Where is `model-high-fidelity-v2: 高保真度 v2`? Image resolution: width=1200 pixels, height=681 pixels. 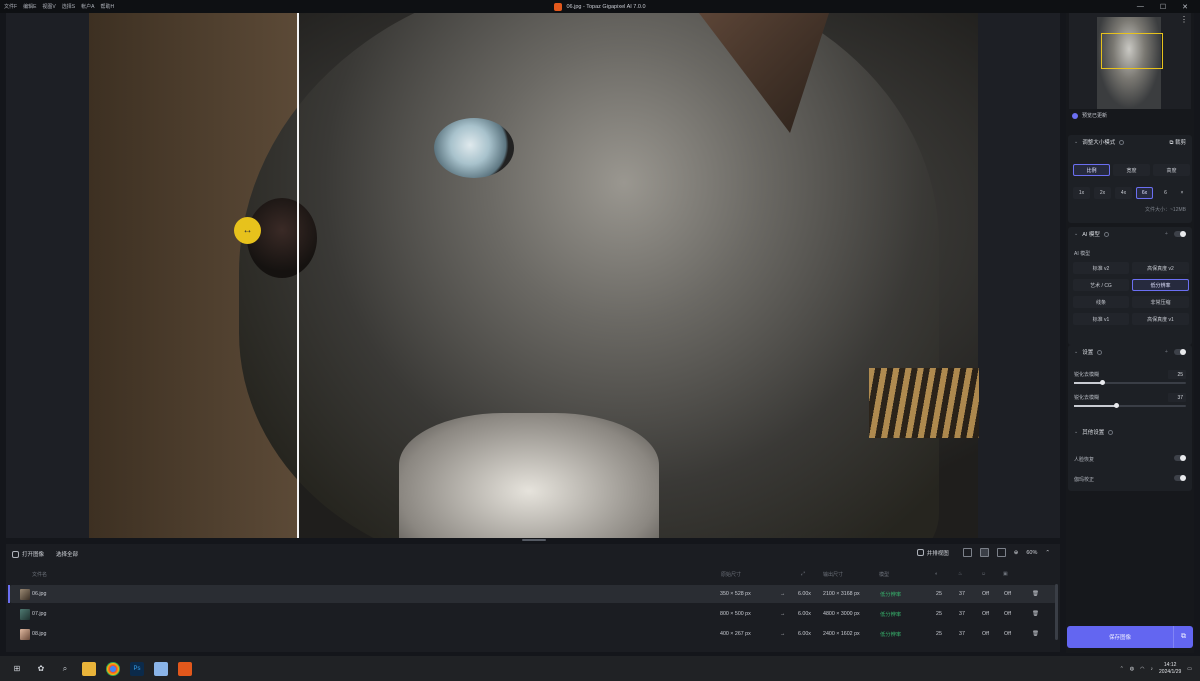
model-high-fidelity-v2: 高保真度 v2 is located at coordinates (1160, 268).